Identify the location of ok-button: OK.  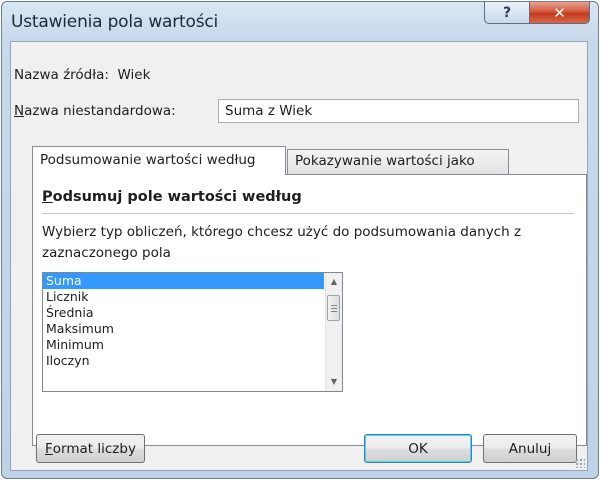
(418, 448).